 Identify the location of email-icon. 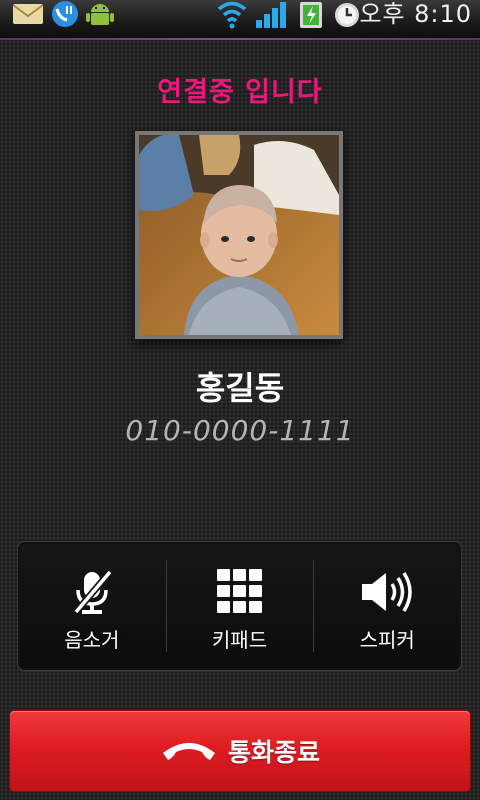
(28, 15).